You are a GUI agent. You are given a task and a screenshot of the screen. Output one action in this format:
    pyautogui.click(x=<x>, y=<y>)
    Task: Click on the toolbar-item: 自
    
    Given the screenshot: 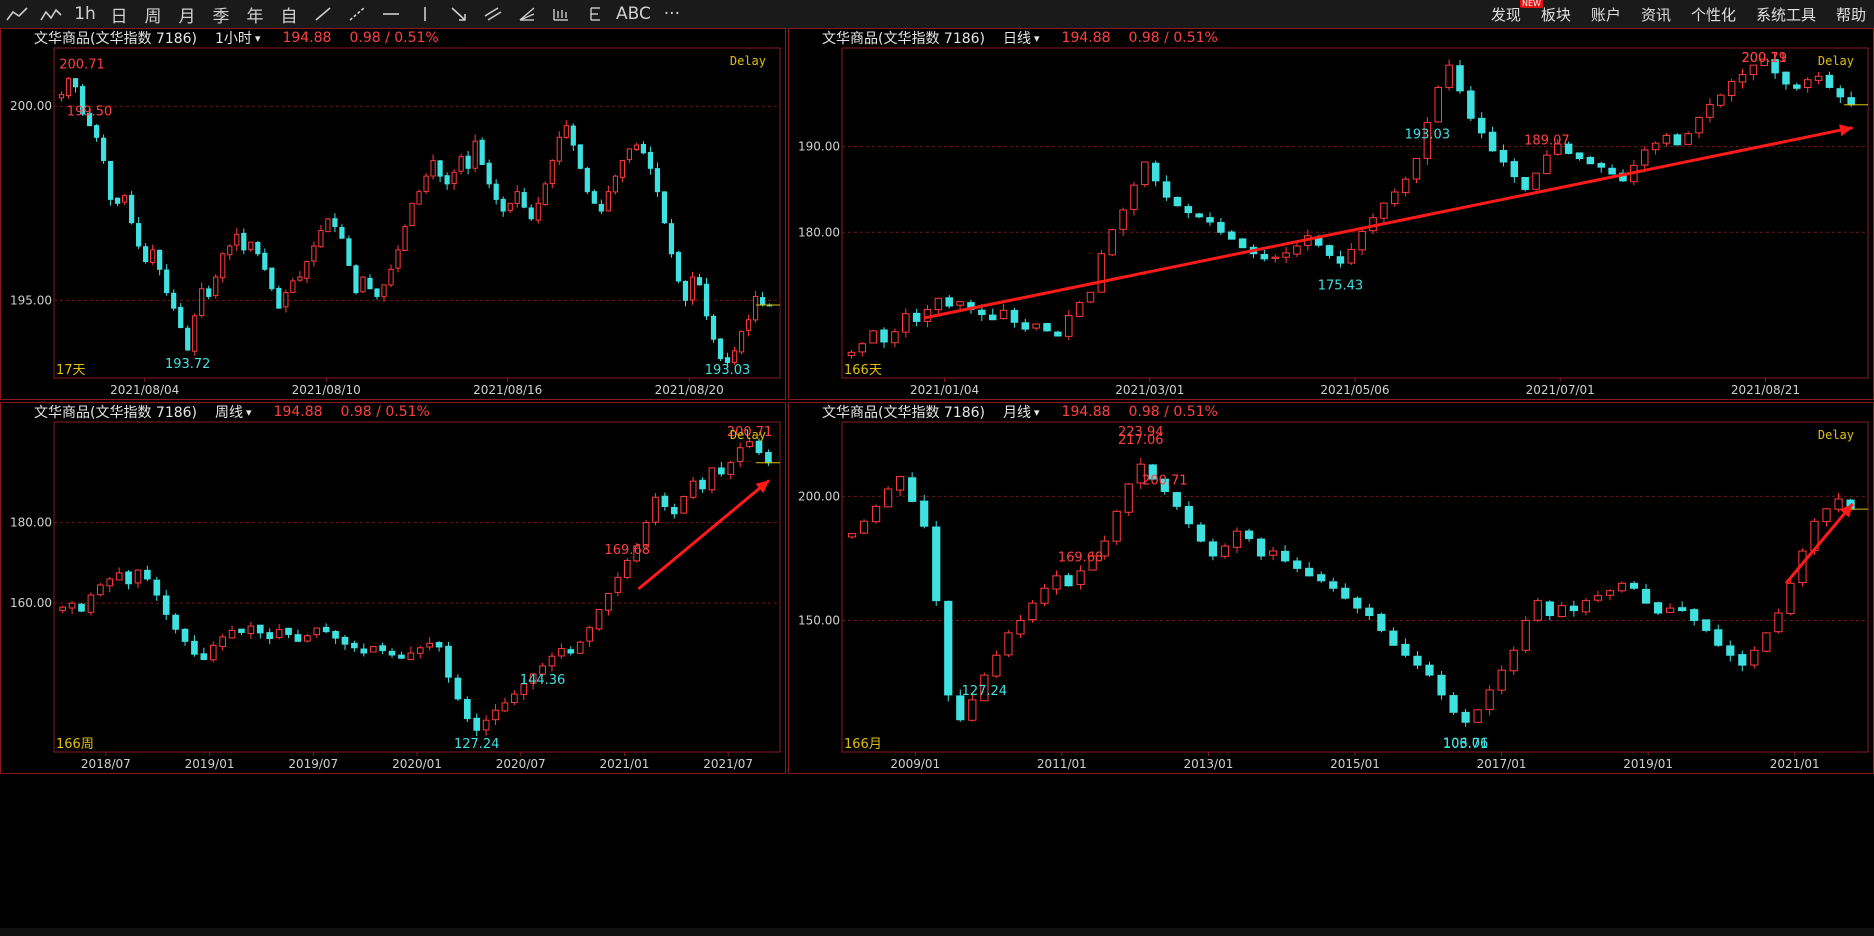 What is the action you would take?
    pyautogui.click(x=289, y=14)
    